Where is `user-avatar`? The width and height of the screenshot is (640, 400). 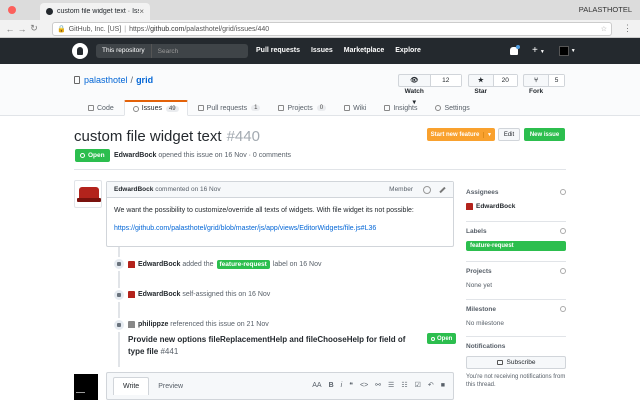 user-avatar is located at coordinates (563, 50).